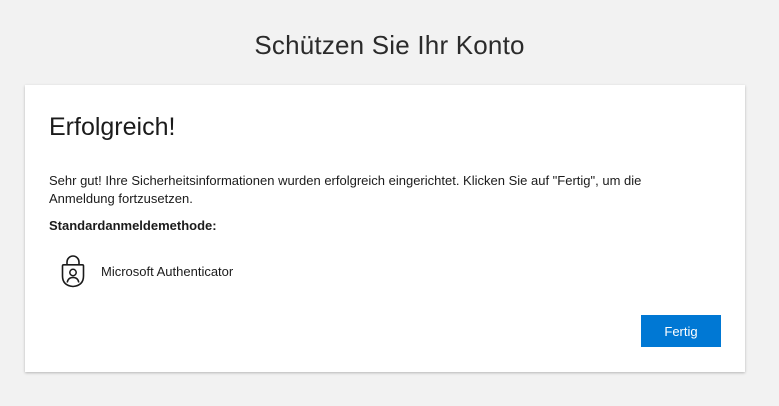 Image resolution: width=779 pixels, height=406 pixels. What do you see at coordinates (133, 225) in the screenshot?
I see `default-method-label: Standardanmeldemethode:` at bounding box center [133, 225].